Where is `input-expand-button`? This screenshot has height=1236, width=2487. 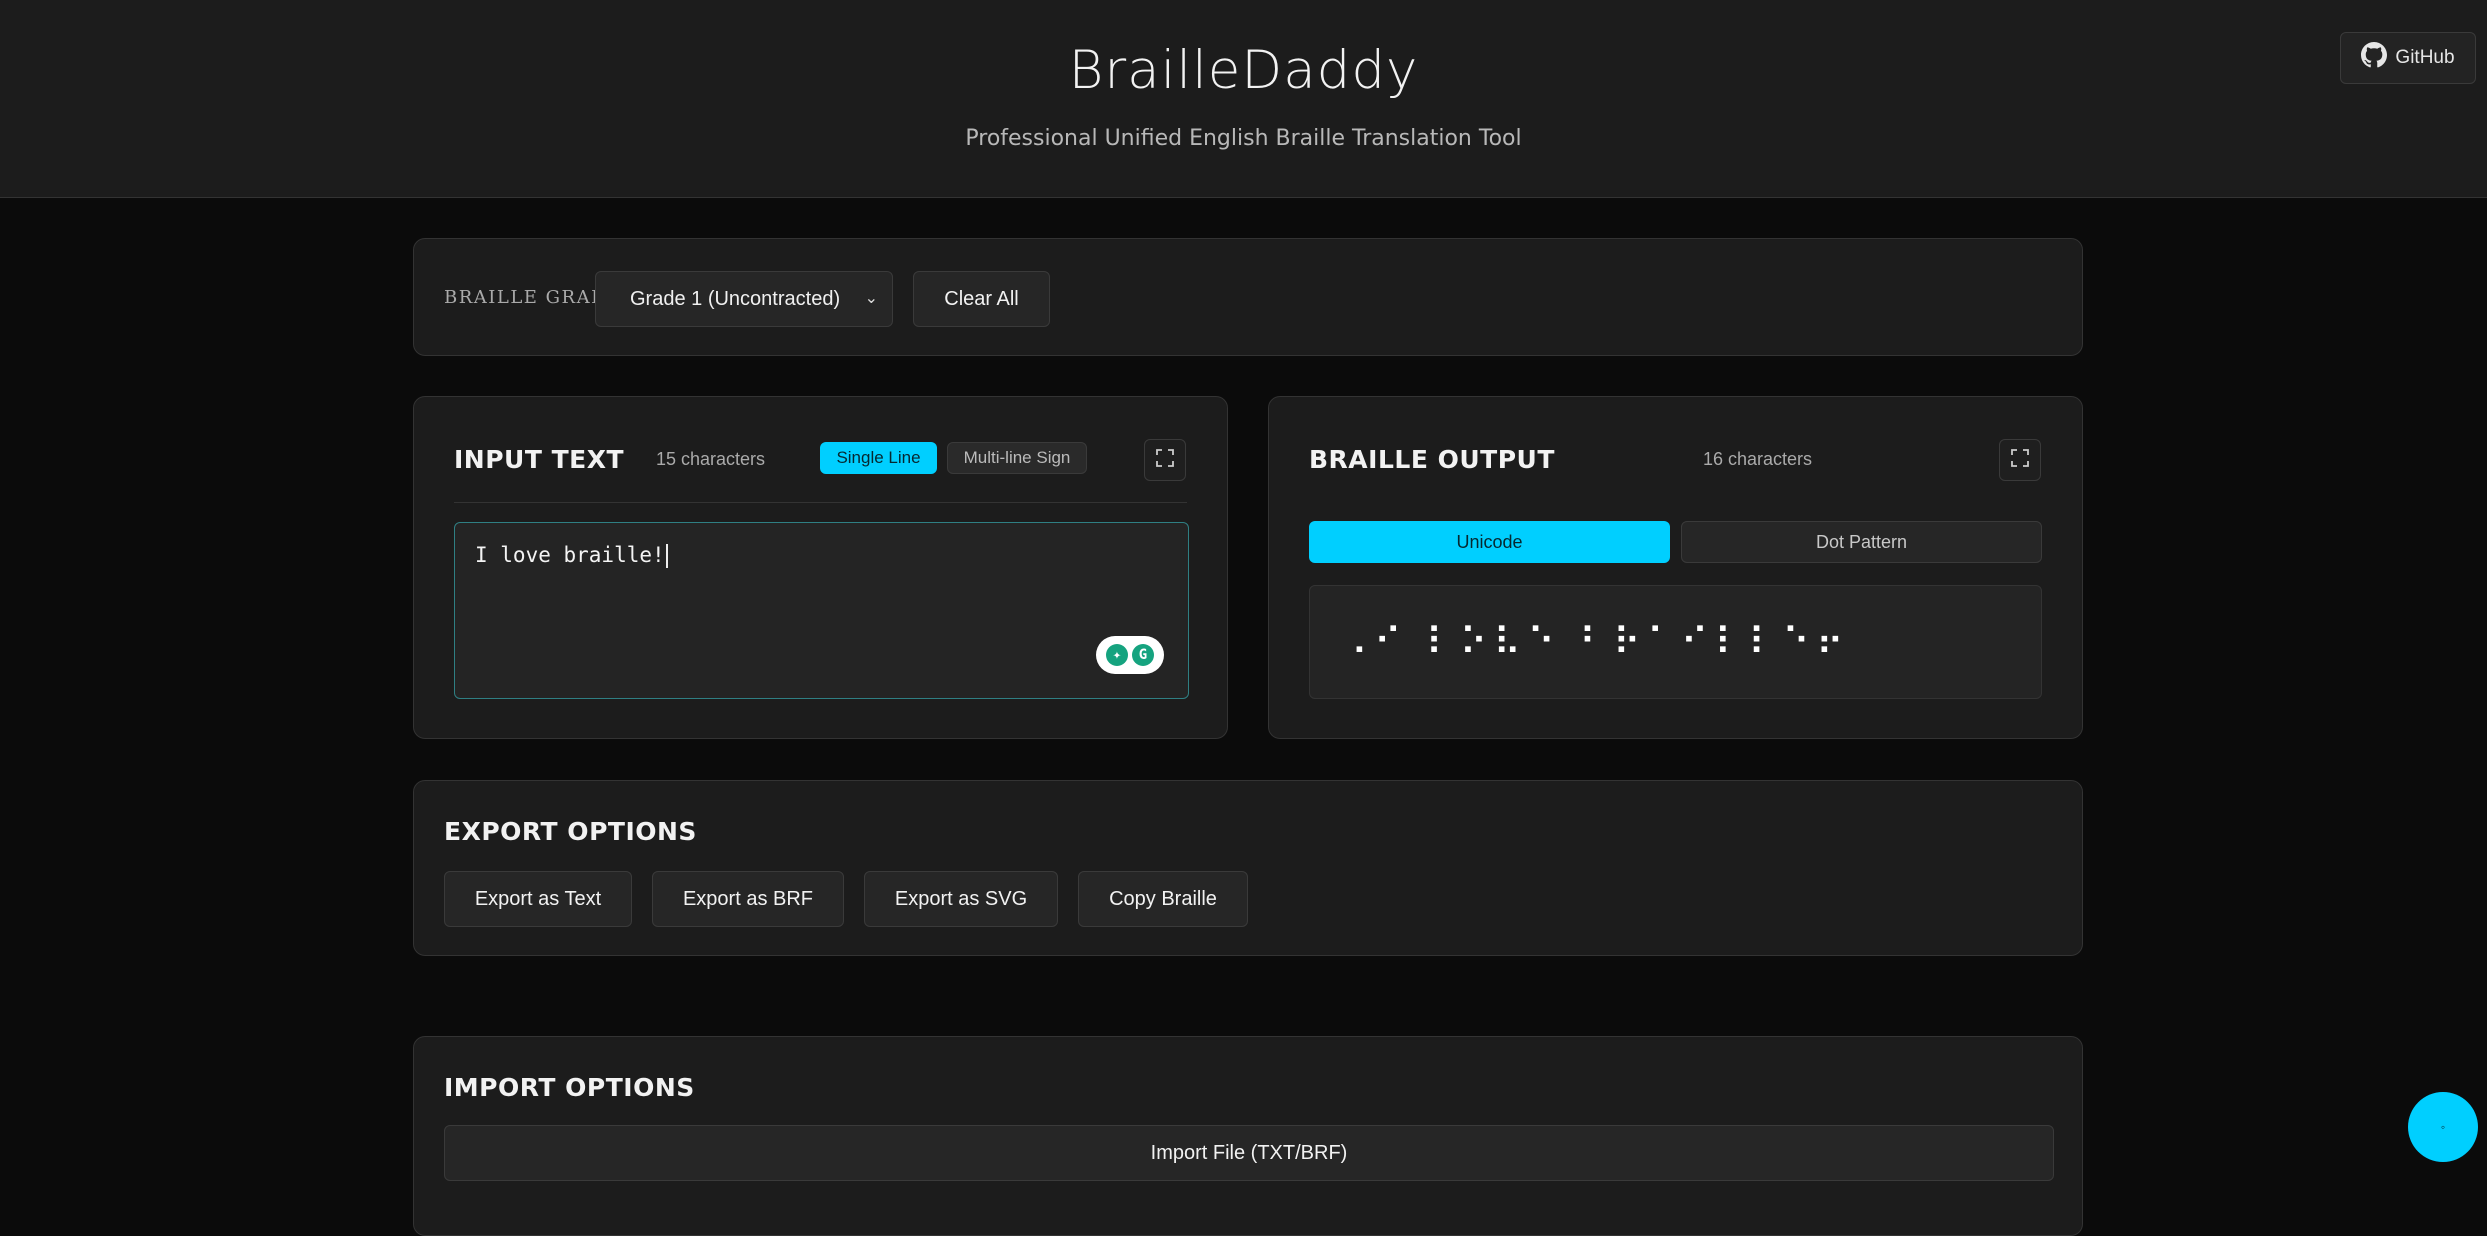 input-expand-button is located at coordinates (1165, 460).